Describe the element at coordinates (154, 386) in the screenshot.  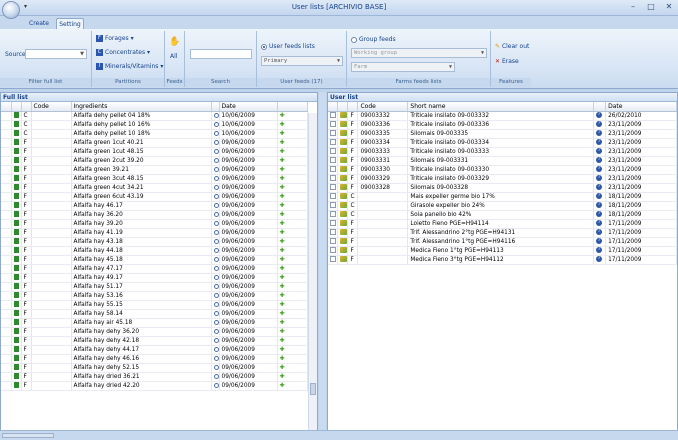
I see `table-row: F Alfalfa hay dried 42.20 09/06/2009 ✚` at that location.